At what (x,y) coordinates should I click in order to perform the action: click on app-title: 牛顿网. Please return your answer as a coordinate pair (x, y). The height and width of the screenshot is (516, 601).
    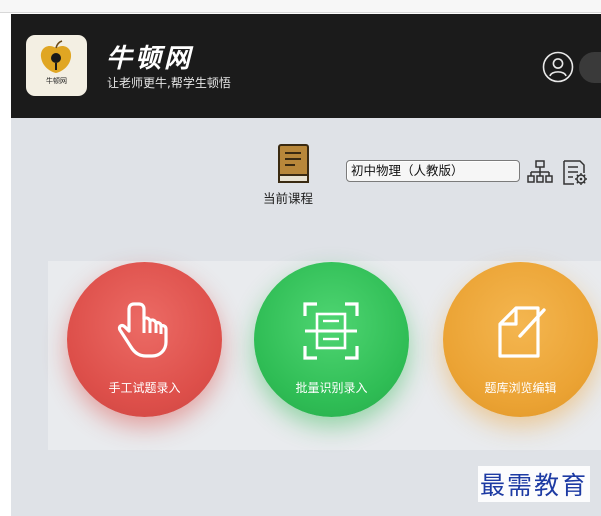
    Looking at the image, I should click on (150, 59).